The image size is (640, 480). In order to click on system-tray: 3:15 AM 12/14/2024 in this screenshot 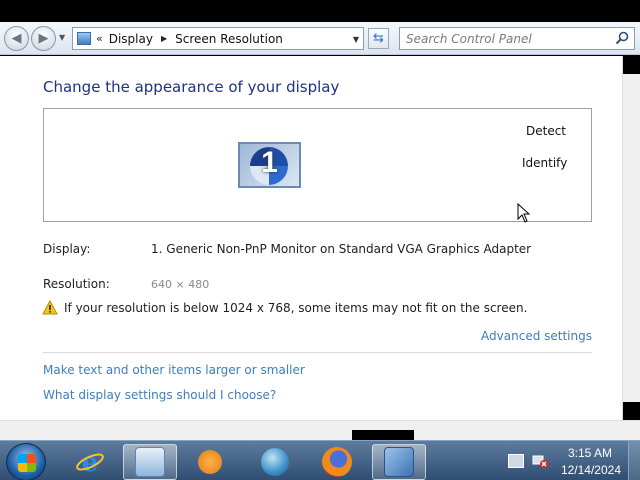, I will do `click(570, 460)`.